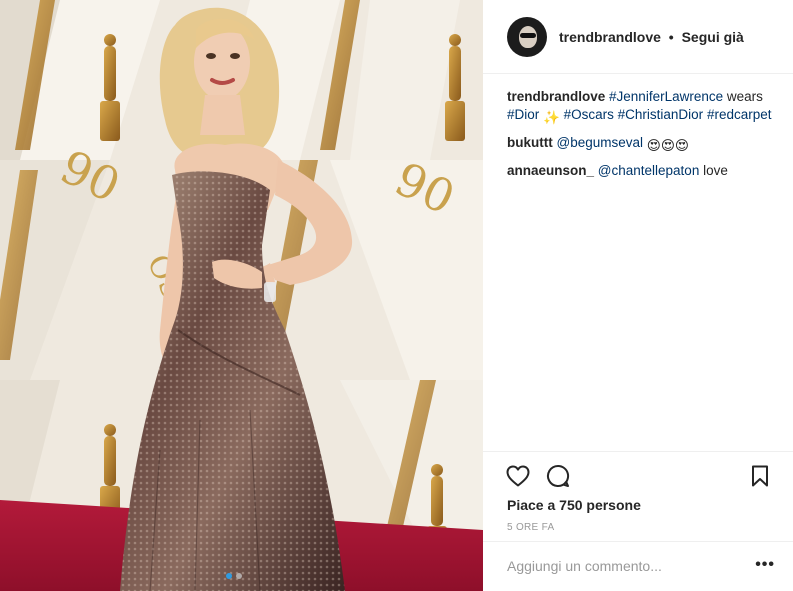  Describe the element at coordinates (739, 114) in the screenshot. I see `hashtag-redcarpet: #redcarpet` at that location.